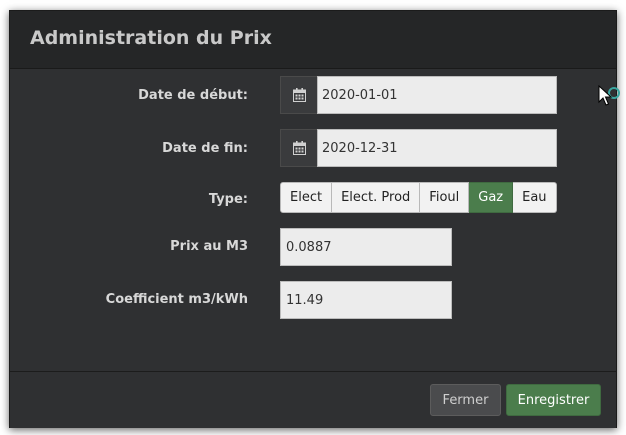 The image size is (626, 435). Describe the element at coordinates (366, 300) in the screenshot. I see `coefficient-input` at that location.